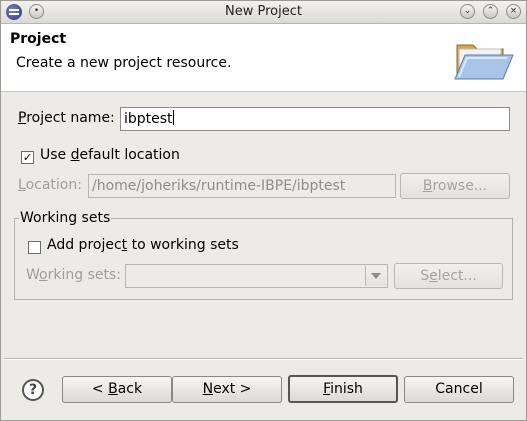 This screenshot has width=527, height=421. I want to click on help-button: ?, so click(33, 390).